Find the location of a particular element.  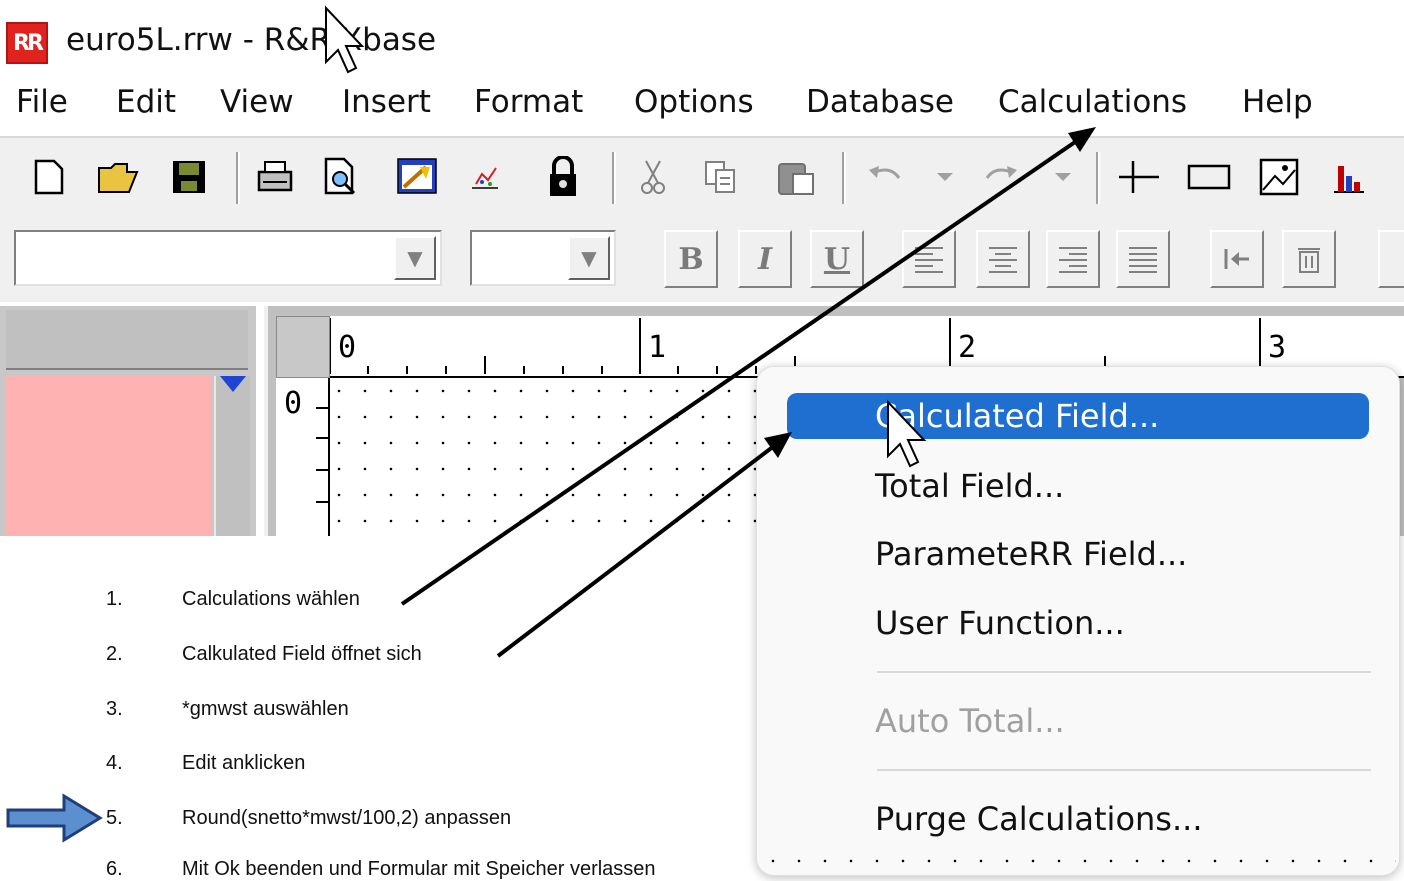

open-folder-icon is located at coordinates (119, 177).